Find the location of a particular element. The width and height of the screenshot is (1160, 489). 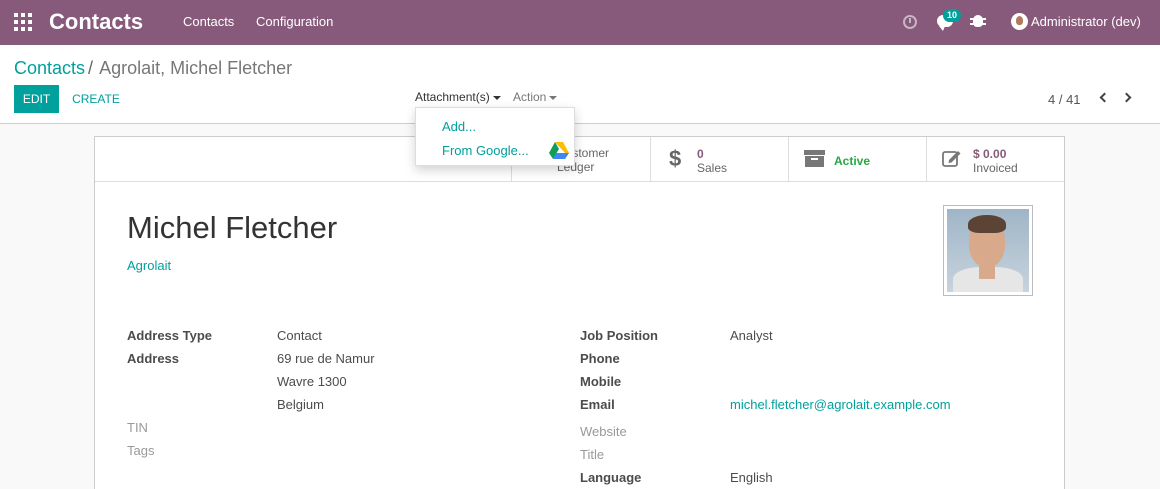

contact-photo-image is located at coordinates (988, 250).